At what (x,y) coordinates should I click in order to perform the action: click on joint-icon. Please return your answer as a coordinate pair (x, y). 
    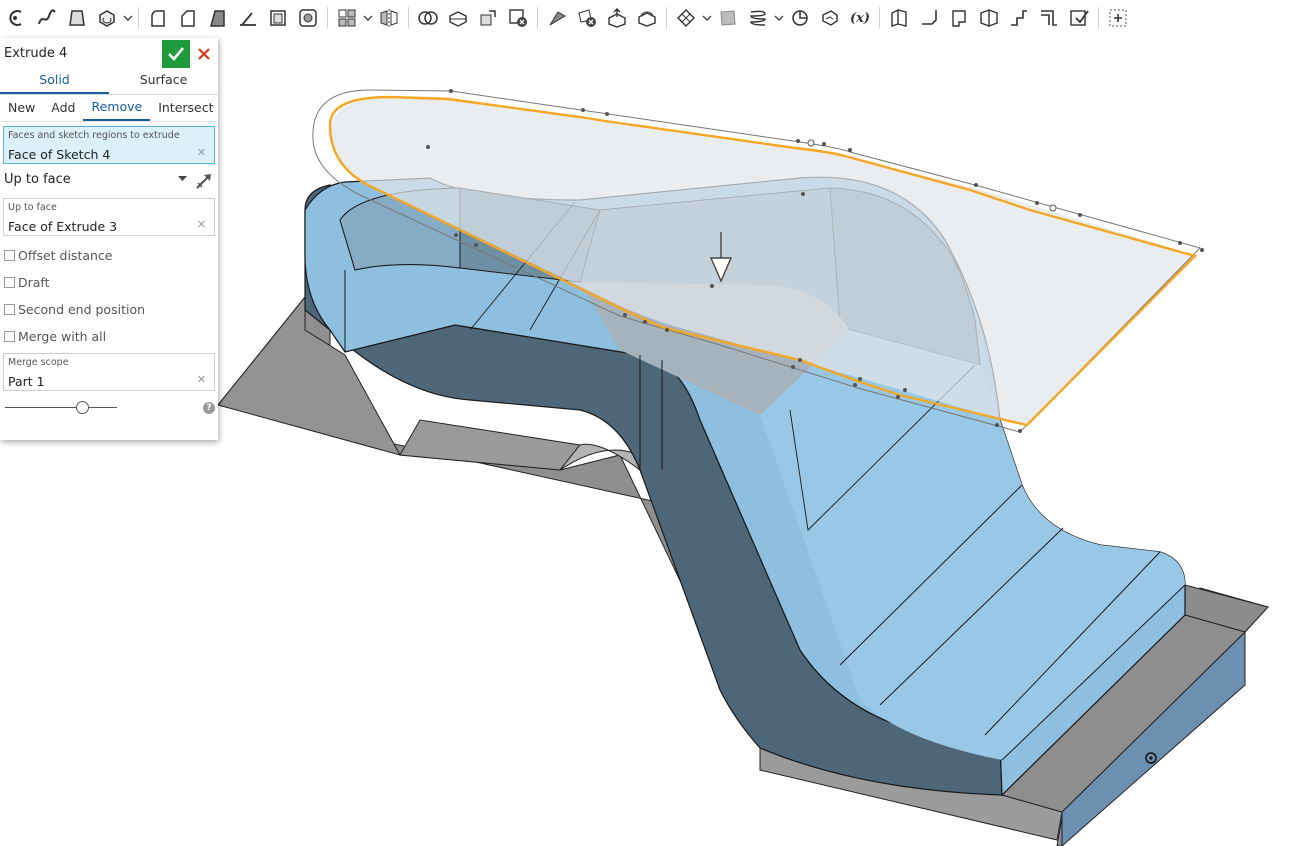
    Looking at the image, I should click on (1019, 18).